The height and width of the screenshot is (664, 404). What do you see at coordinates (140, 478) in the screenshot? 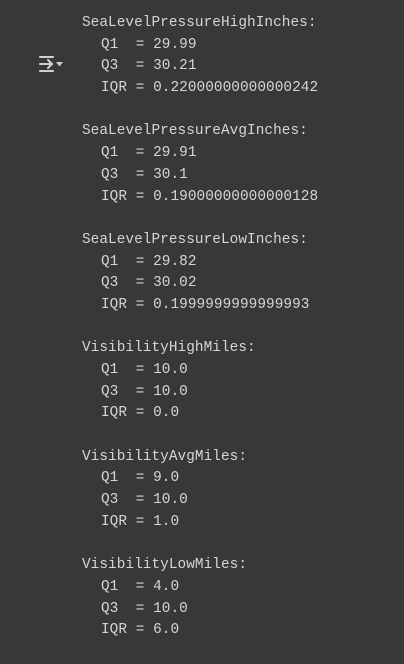
I see `q1-value: Q1 = 9.0` at bounding box center [140, 478].